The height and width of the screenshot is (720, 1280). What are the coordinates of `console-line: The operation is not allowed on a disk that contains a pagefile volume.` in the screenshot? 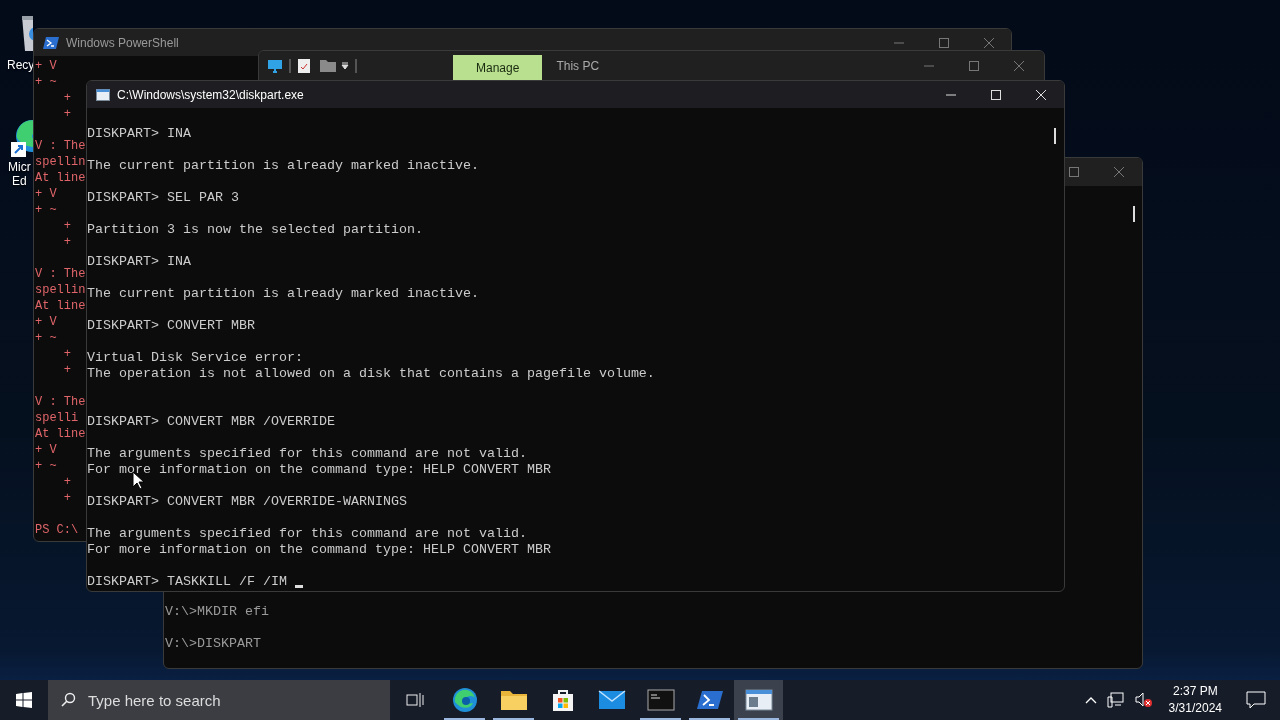 It's located at (371, 374).